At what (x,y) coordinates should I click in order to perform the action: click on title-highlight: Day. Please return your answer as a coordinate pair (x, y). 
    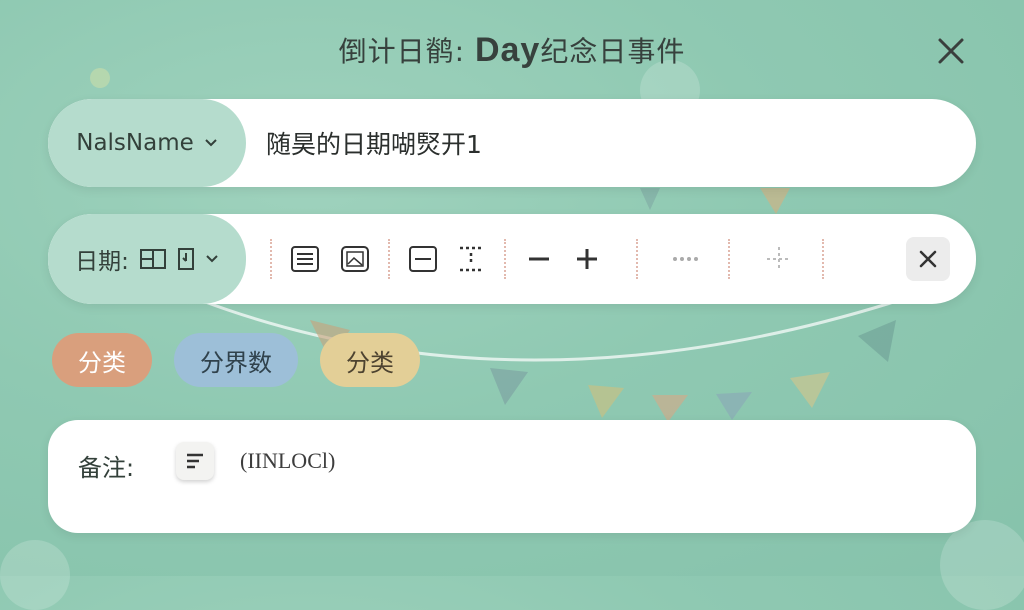
    Looking at the image, I should click on (507, 50).